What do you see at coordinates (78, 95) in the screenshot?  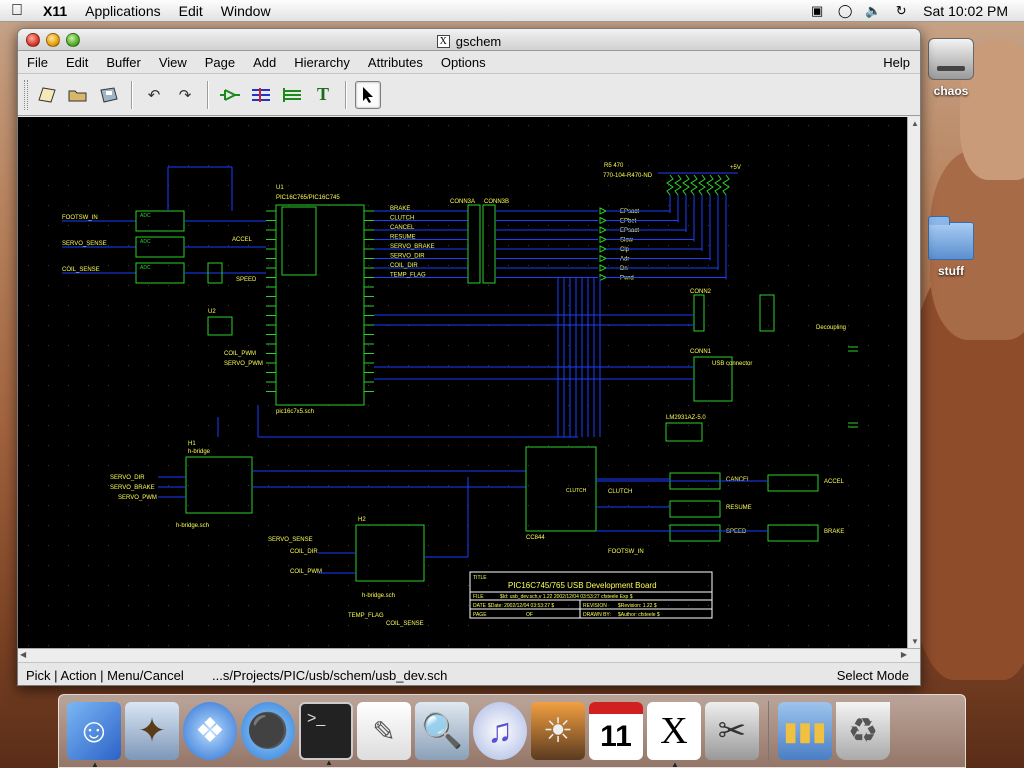 I see `open-icon` at bounding box center [78, 95].